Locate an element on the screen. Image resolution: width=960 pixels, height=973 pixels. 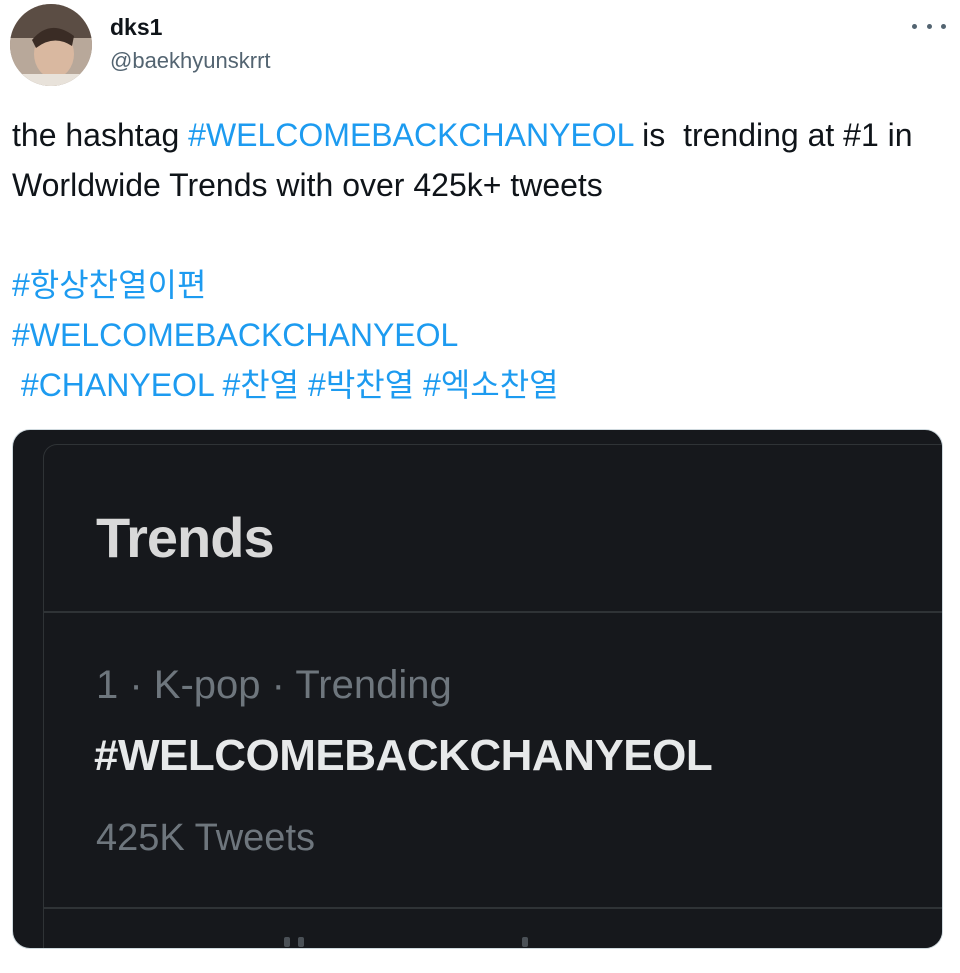
more-options-button is located at coordinates (929, 26).